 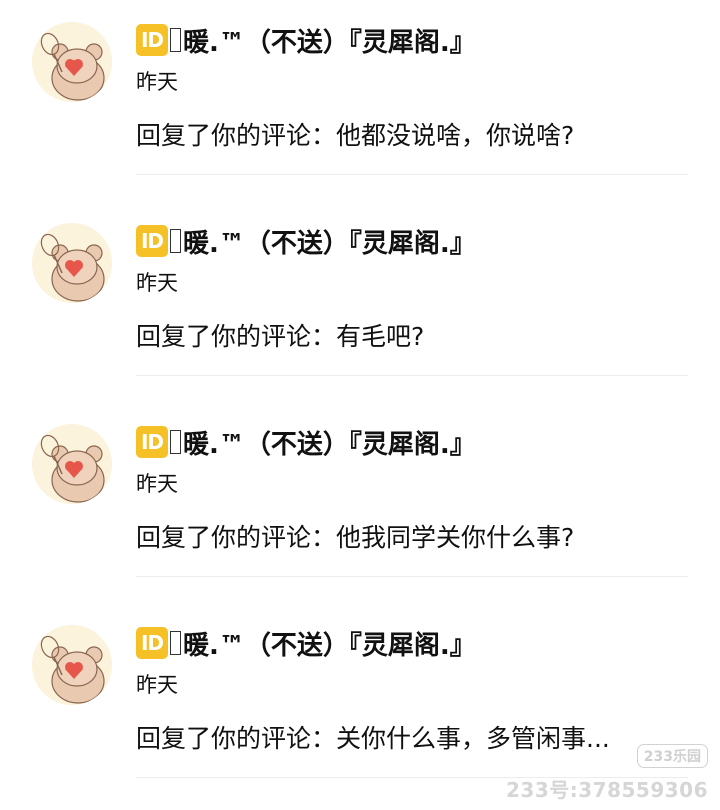 I want to click on reply-content: 回复了你的评论：他都没说啥，你说啥?, so click(x=355, y=134).